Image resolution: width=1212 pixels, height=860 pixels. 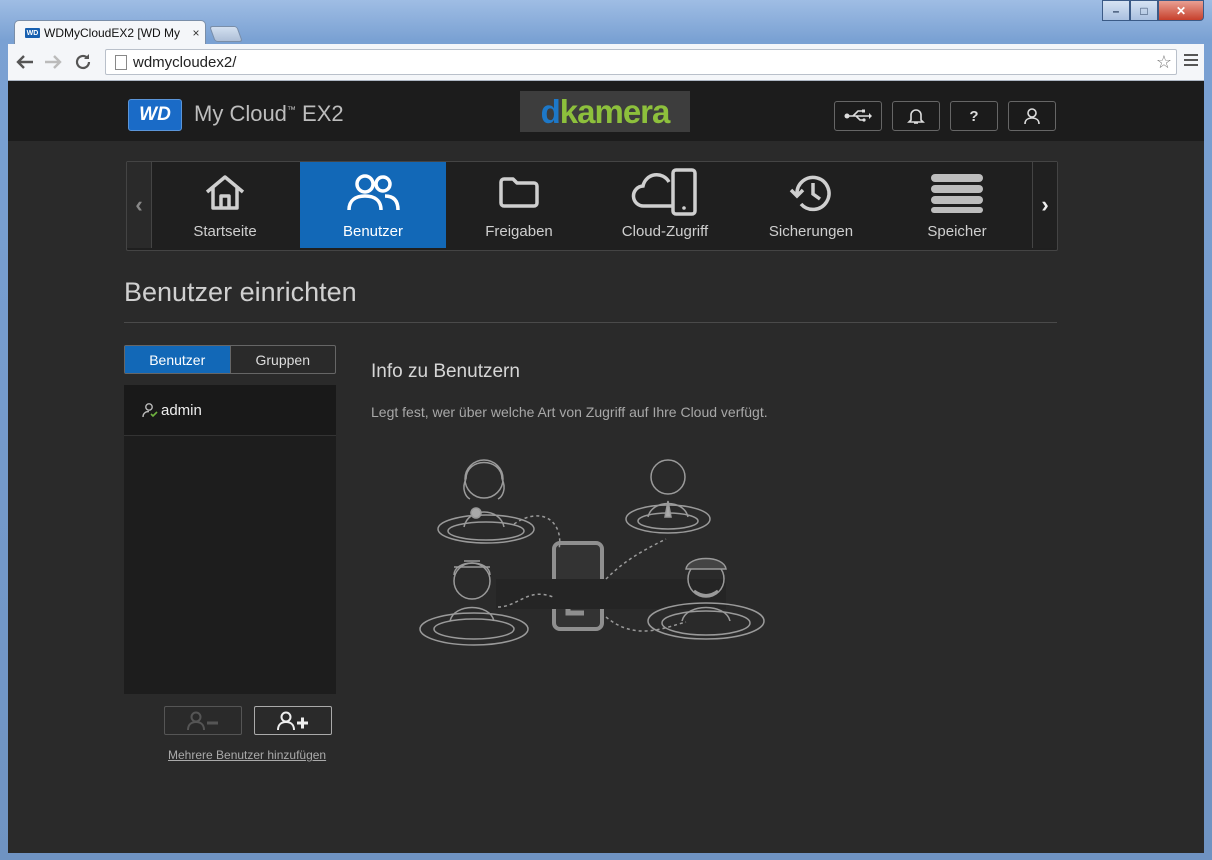 I want to click on add-user-button, so click(x=293, y=720).